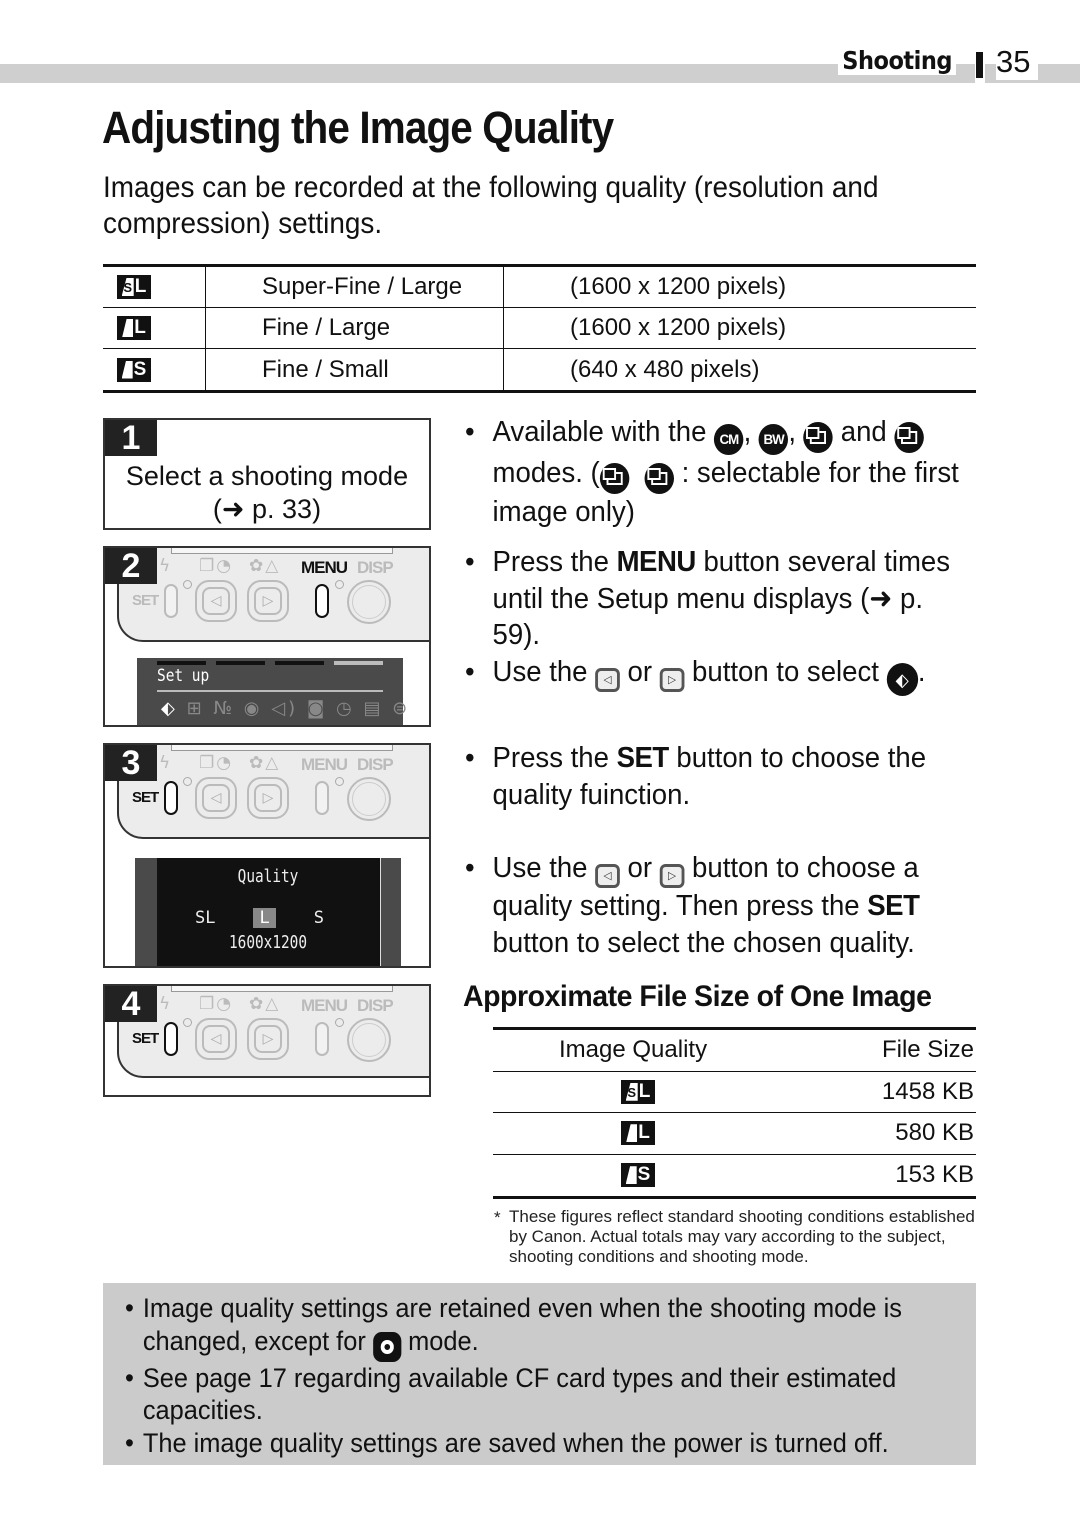 This screenshot has height=1521, width=1080. What do you see at coordinates (355, 369) in the screenshot?
I see `quality-name: Fine / Small` at bounding box center [355, 369].